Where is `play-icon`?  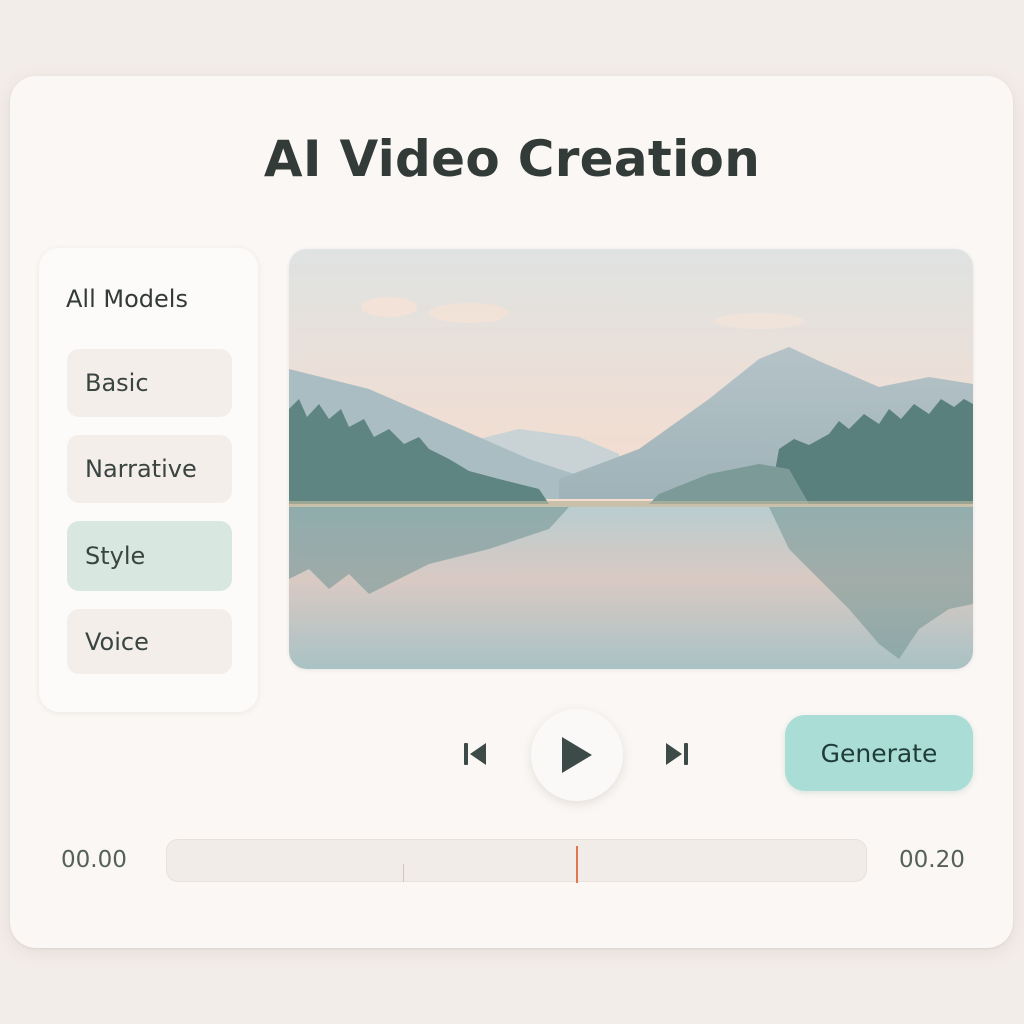
play-icon is located at coordinates (577, 755).